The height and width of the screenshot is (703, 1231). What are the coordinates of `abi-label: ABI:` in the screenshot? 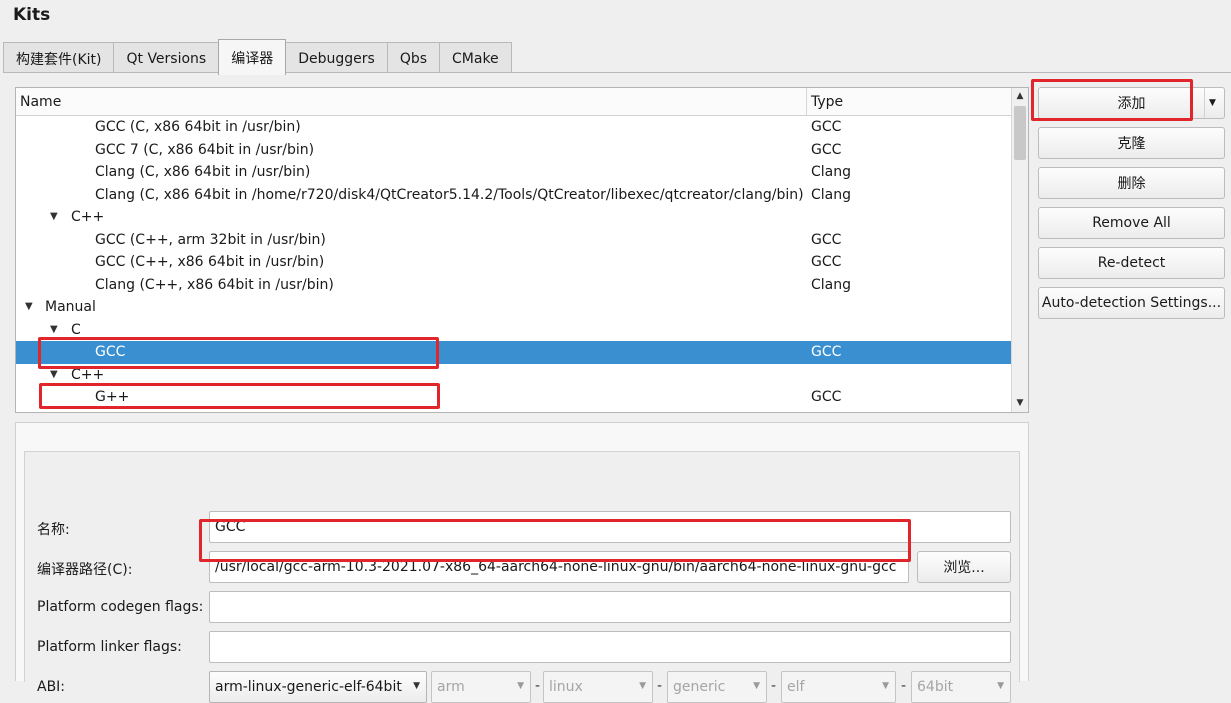 It's located at (51, 687).